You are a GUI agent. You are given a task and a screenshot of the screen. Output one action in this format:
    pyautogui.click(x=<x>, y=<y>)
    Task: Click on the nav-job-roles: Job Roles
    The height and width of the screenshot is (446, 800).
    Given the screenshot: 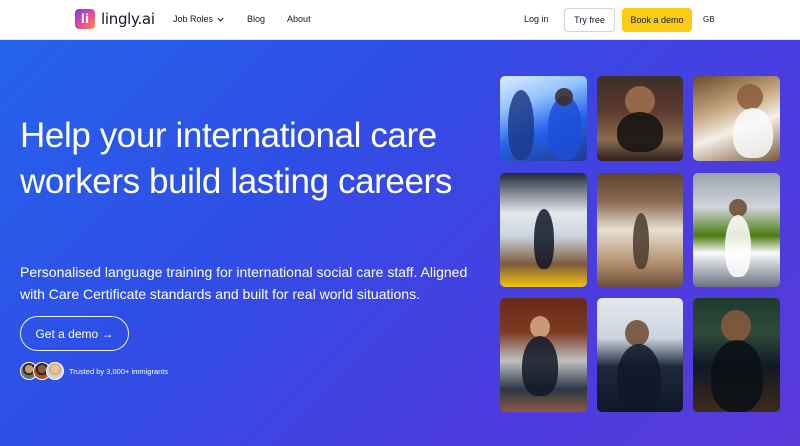 What is the action you would take?
    pyautogui.click(x=199, y=19)
    